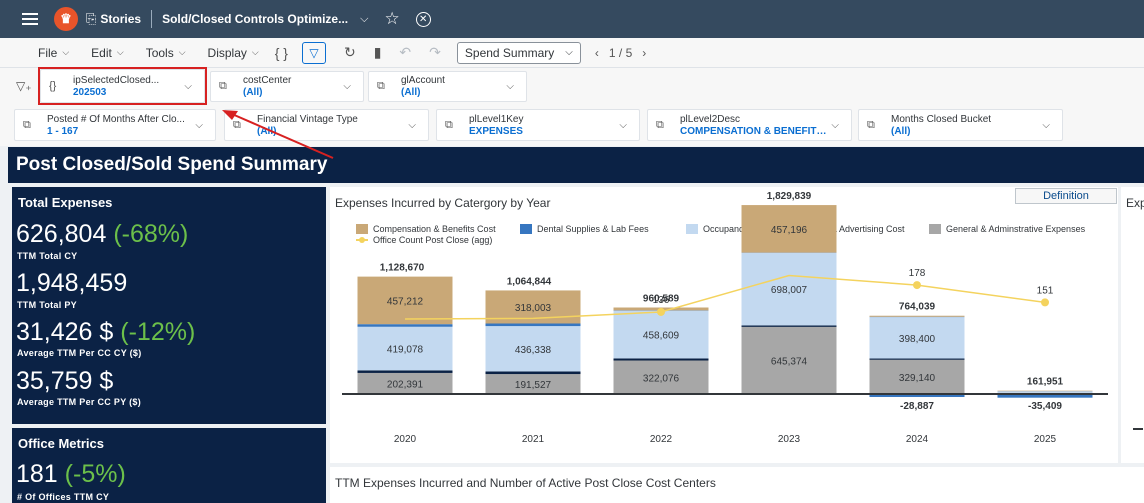 This screenshot has height=503, width=1144. I want to click on menu-display: Display ⌵, so click(233, 53).